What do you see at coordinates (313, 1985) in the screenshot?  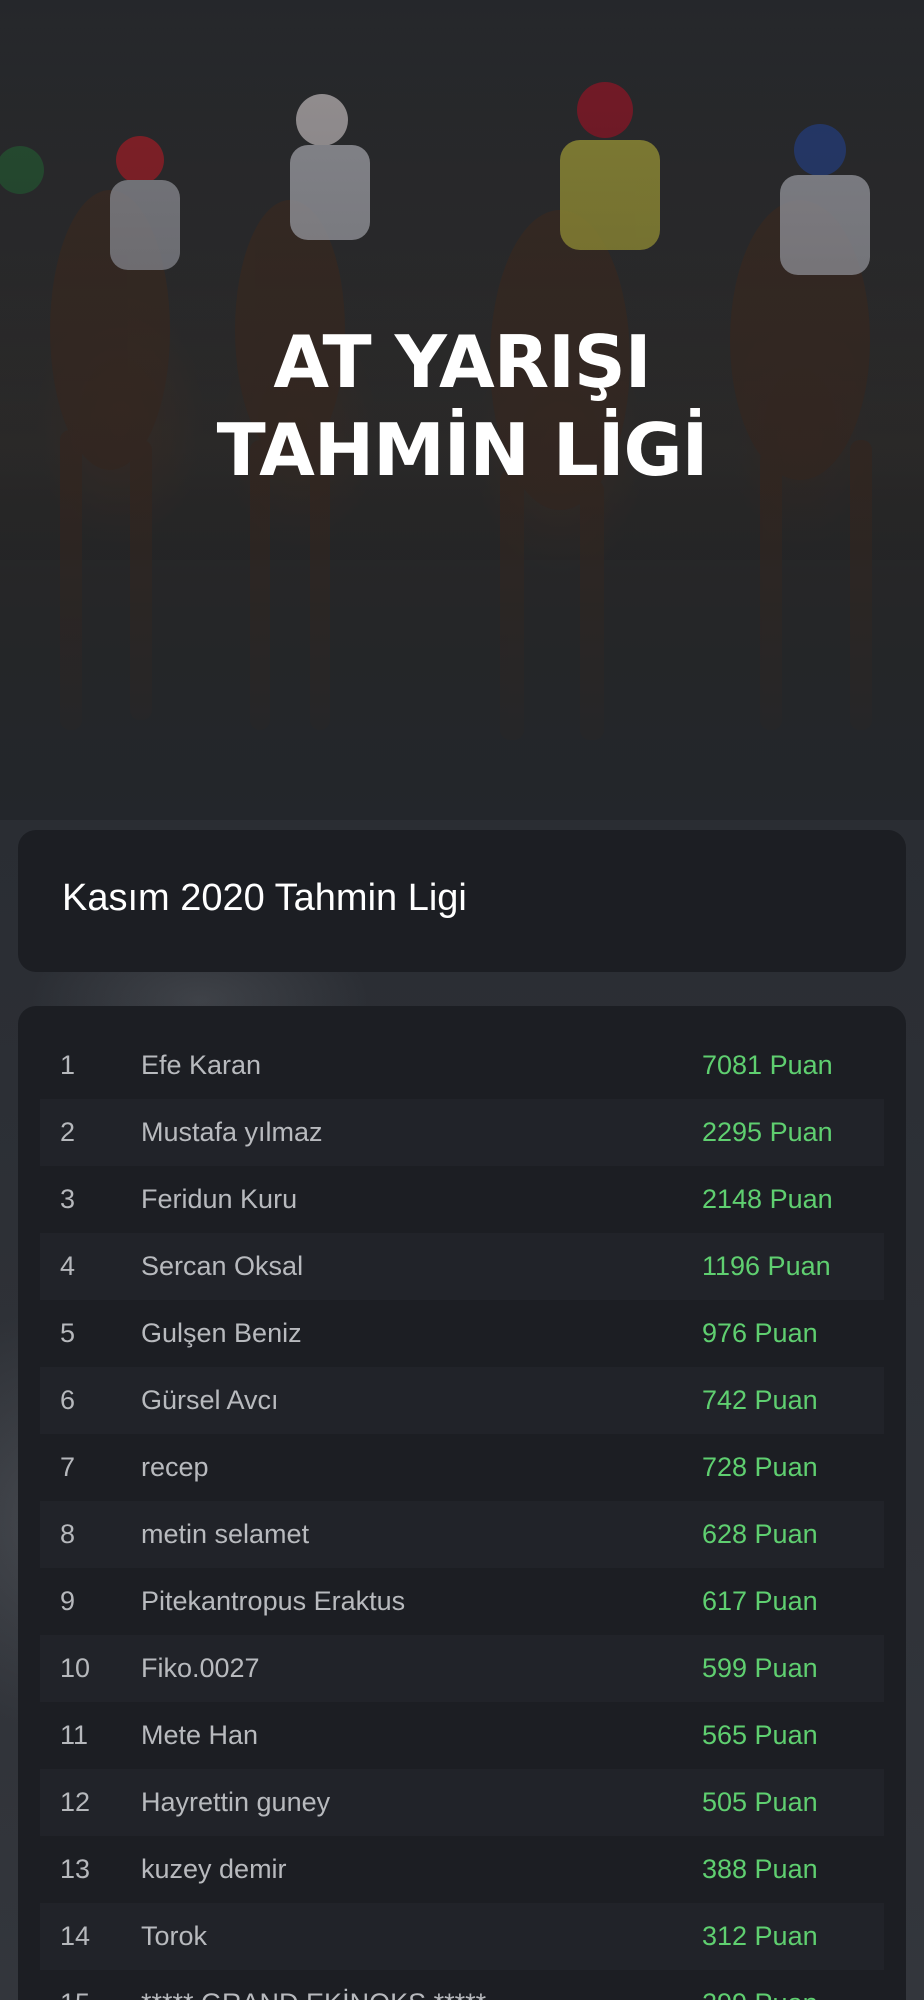 I see `player-name: ***** GRAND EKİNOKS *****` at bounding box center [313, 1985].